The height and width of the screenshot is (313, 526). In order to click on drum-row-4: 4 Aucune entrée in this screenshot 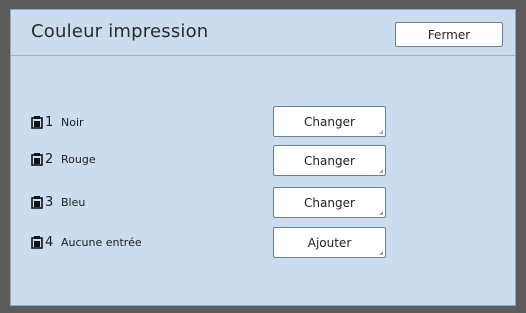, I will do `click(86, 242)`.